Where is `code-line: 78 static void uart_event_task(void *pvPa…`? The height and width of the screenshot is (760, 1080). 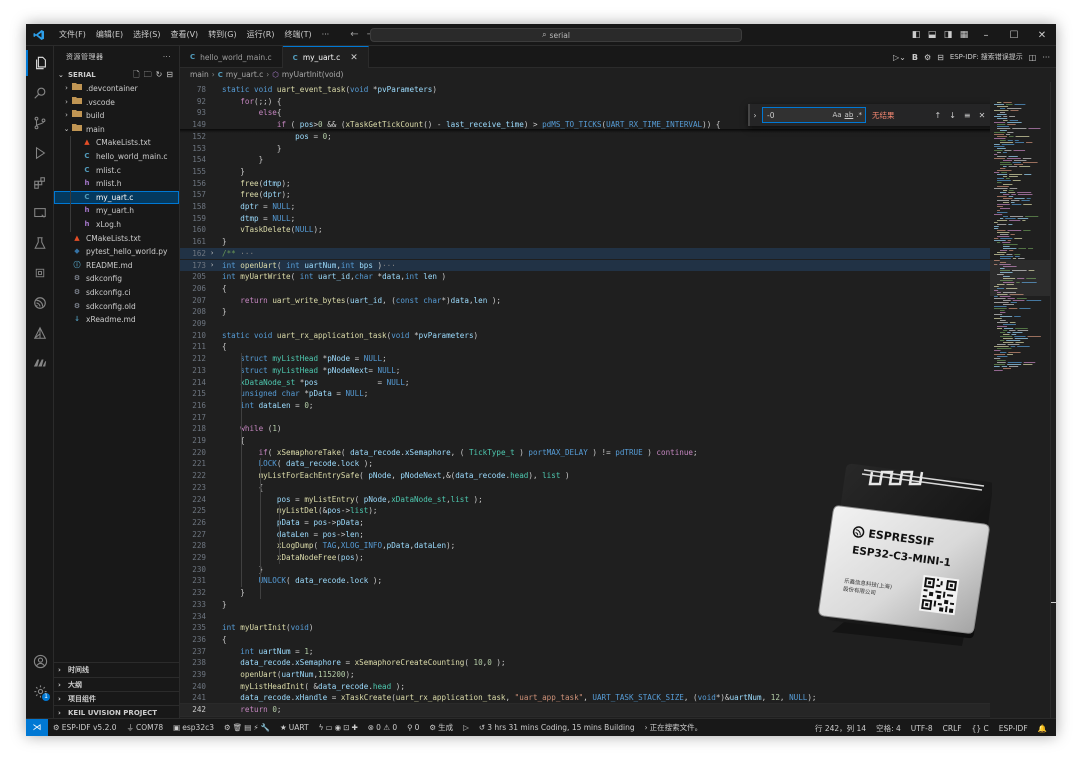
code-line: 78 static void uart_event_task(void *pvPa… is located at coordinates (585, 90).